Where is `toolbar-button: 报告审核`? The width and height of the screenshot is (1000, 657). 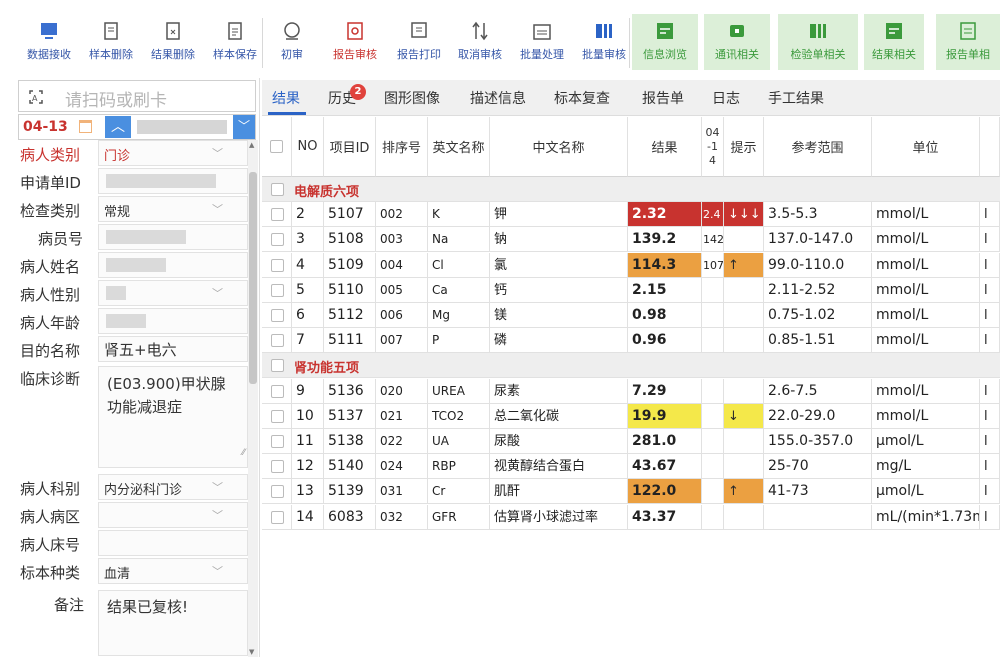 toolbar-button: 报告审核 is located at coordinates (355, 42).